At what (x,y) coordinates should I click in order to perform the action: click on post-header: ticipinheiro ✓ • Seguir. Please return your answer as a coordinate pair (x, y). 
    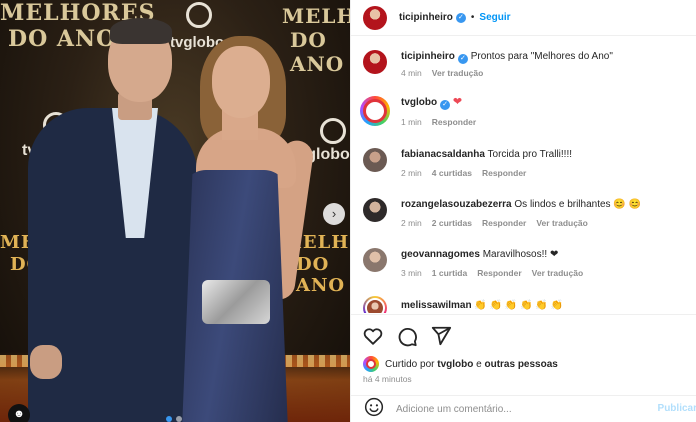
    Looking at the image, I should click on (523, 18).